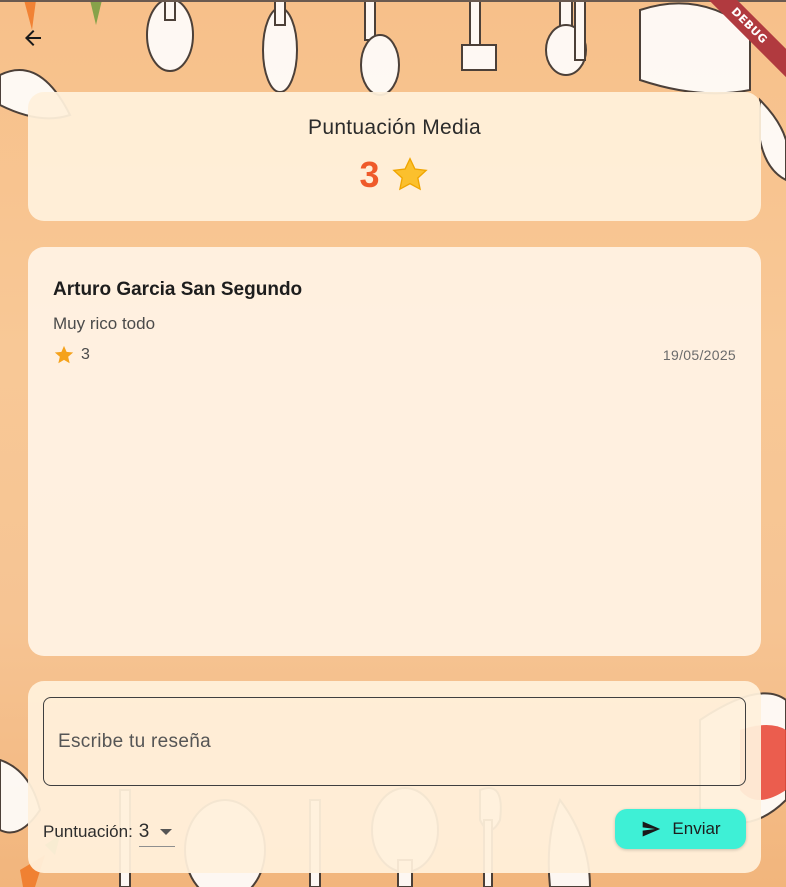  Describe the element at coordinates (393, 1) in the screenshot. I see `window-top-border` at that location.